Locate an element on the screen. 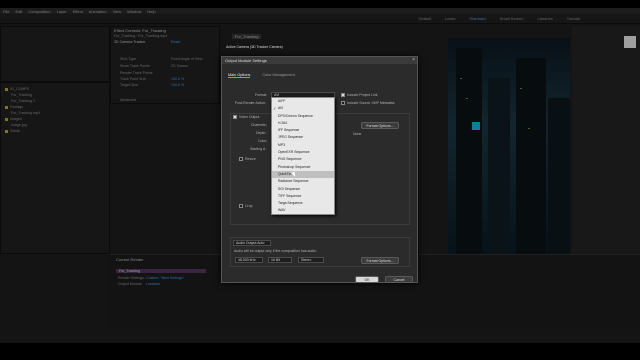 Image resolution: width=640 pixels, height=360 pixels. format-option: Radiance Sequence is located at coordinates (303, 181).